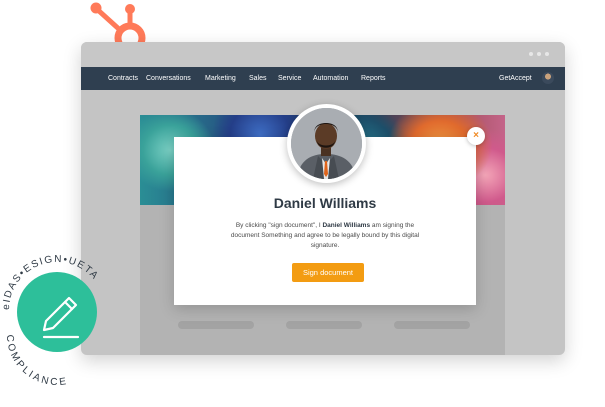  Describe the element at coordinates (346, 225) in the screenshot. I see `consent-text-name: Daniel Williams` at that location.